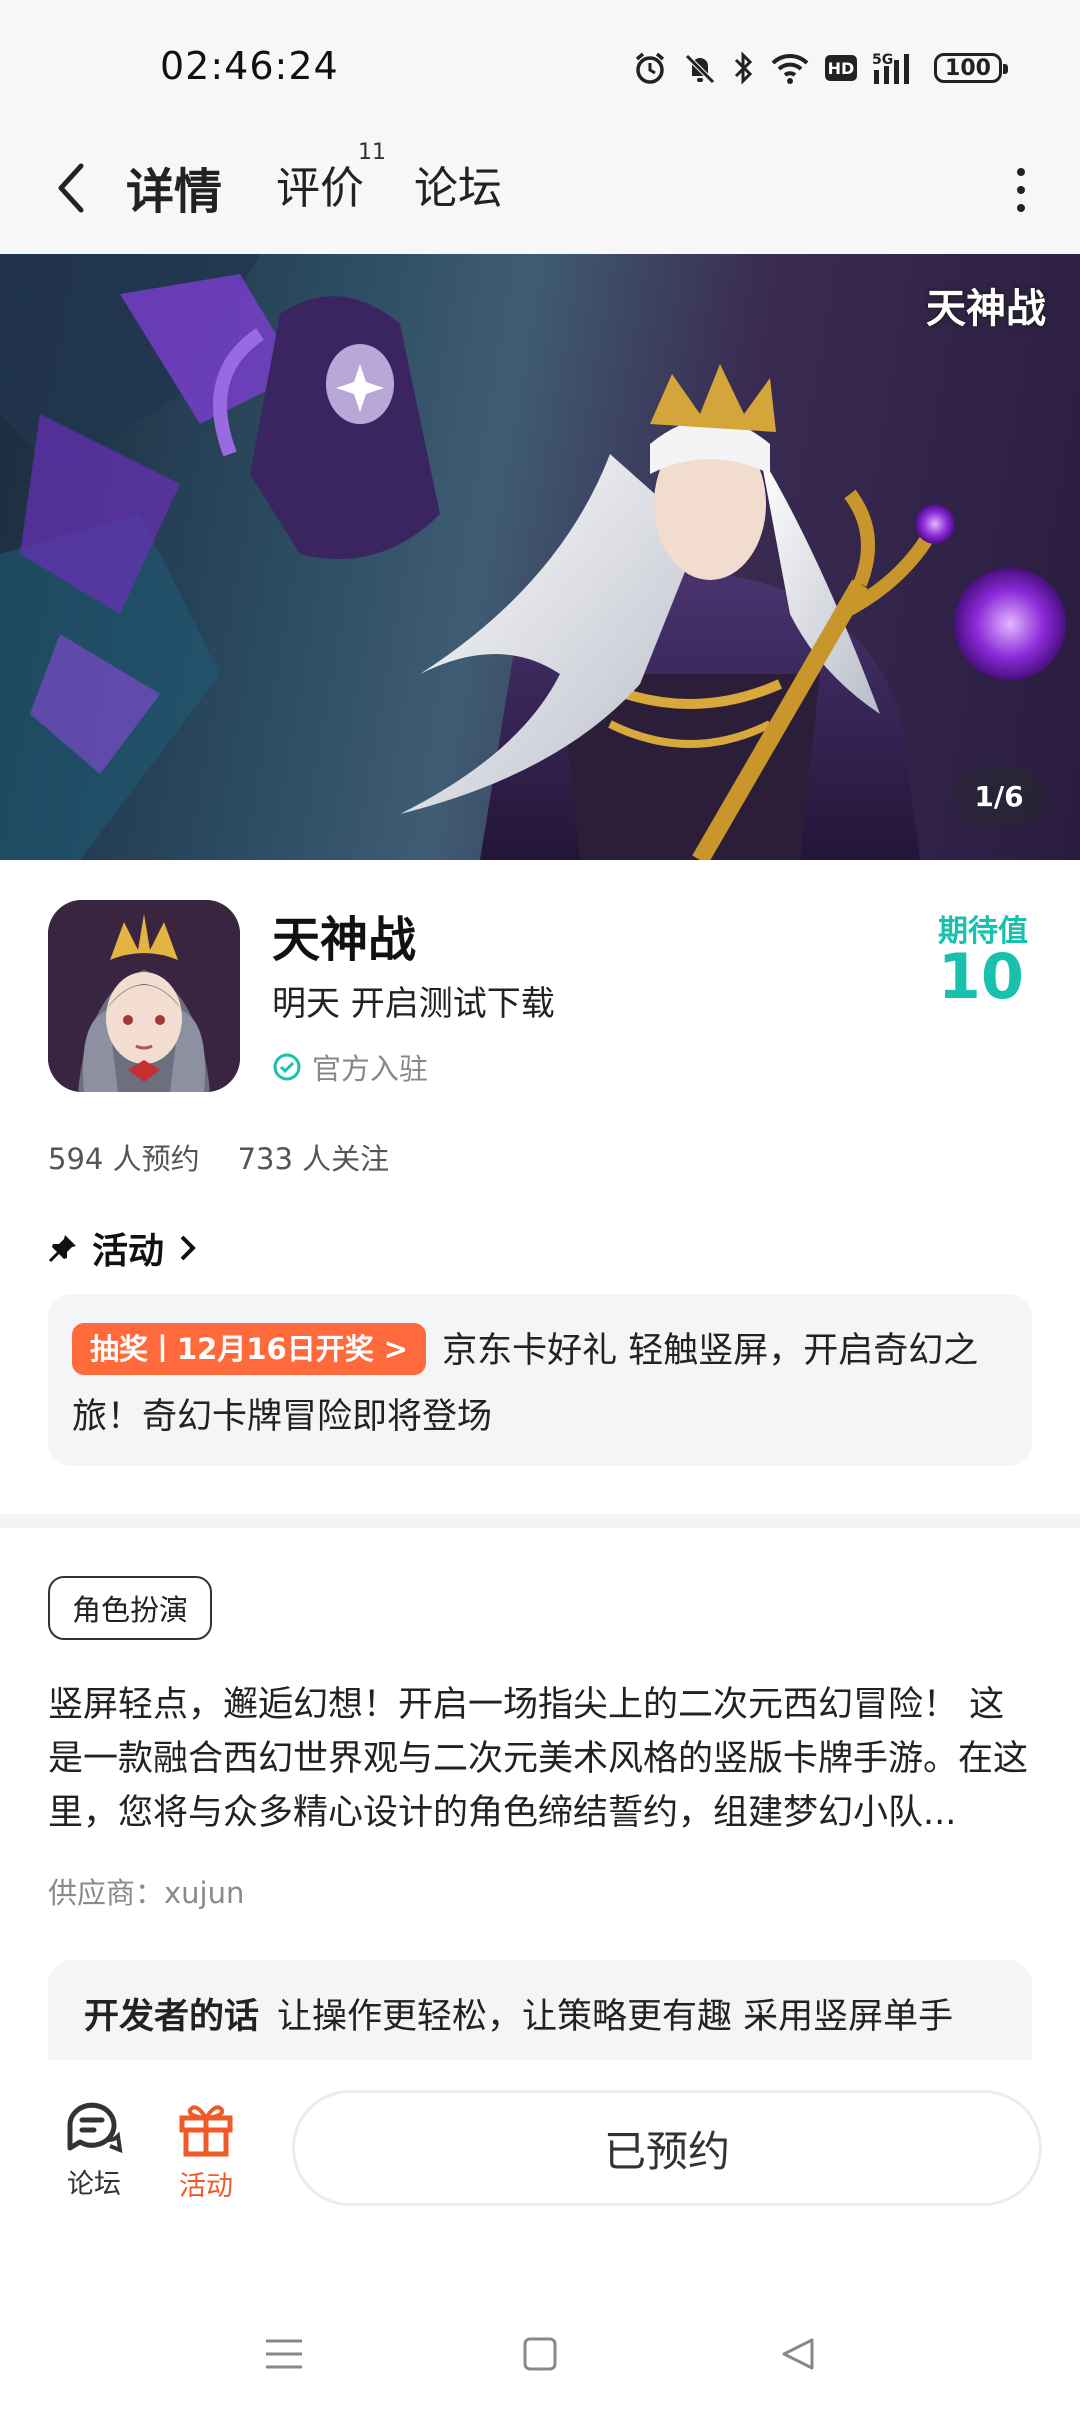 This screenshot has height=2412, width=1080. I want to click on activity-section-header: 活动, so click(123, 1248).